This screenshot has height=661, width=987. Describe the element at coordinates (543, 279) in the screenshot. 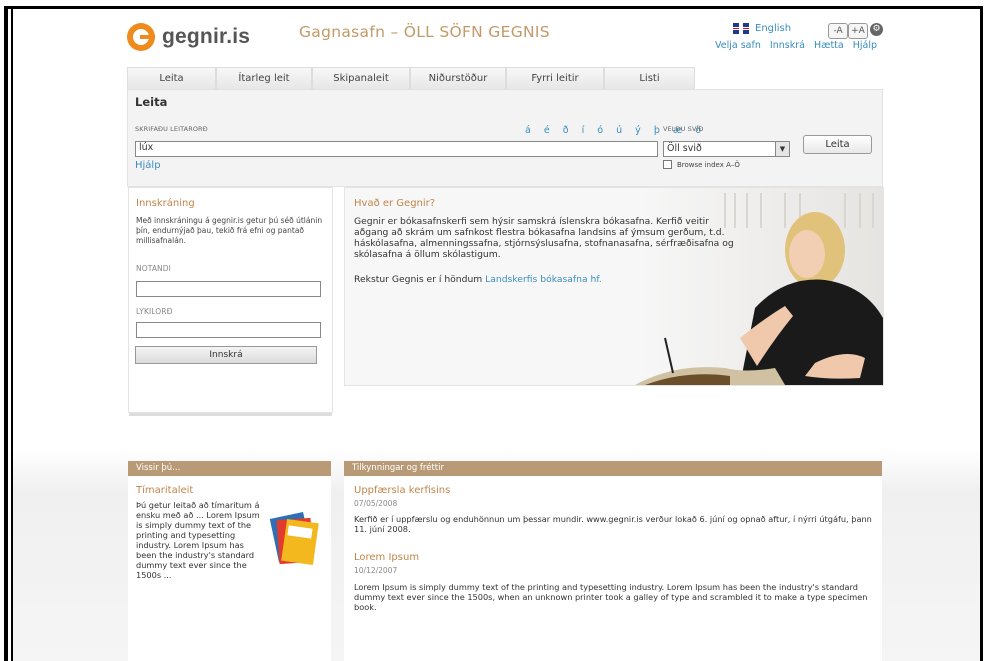

I see `operator-link: Landskerfis bókasafna hf.` at that location.